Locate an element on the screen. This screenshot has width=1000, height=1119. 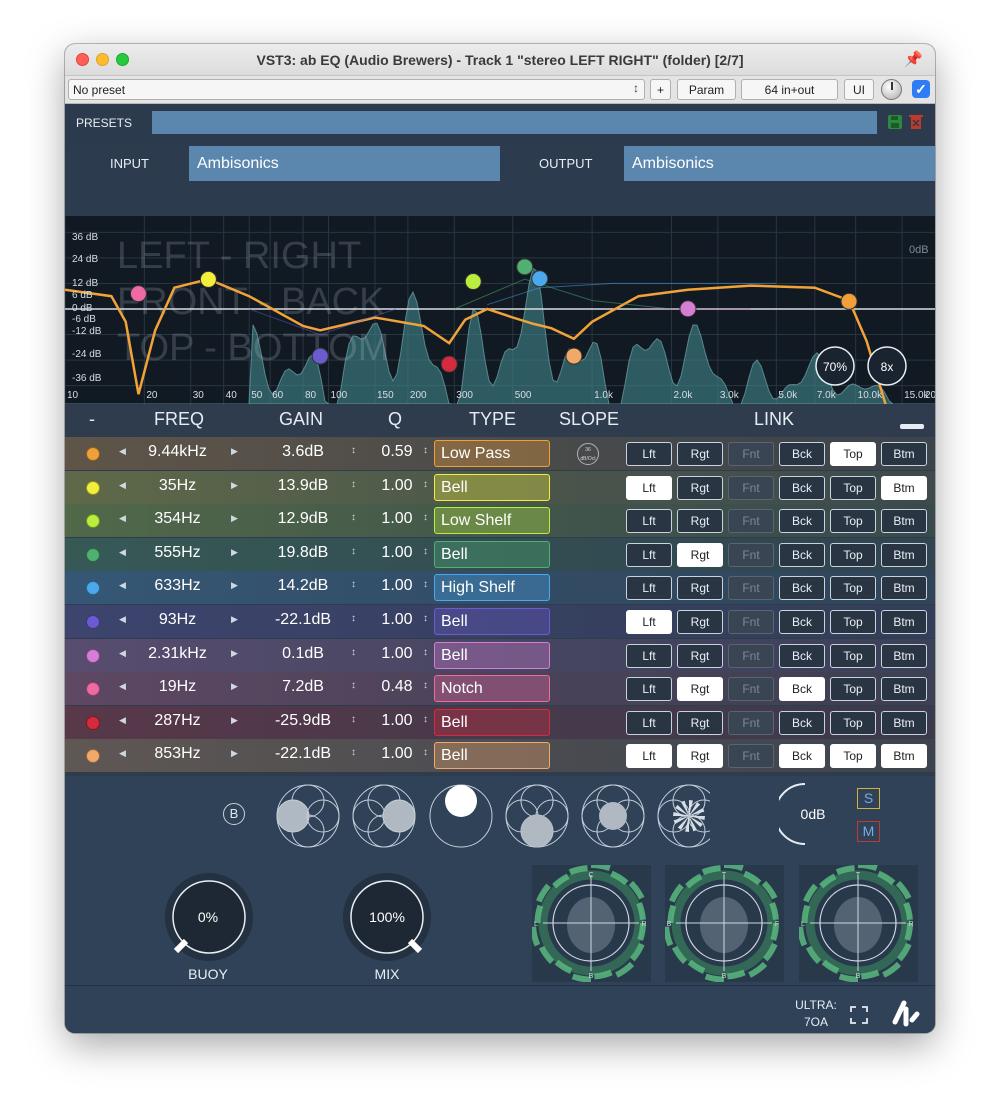
band-freq: 555Hz is located at coordinates (177, 553).